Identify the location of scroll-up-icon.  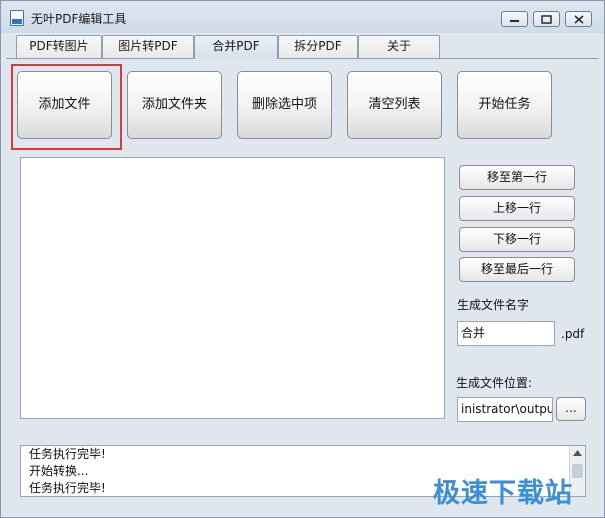
(577, 453).